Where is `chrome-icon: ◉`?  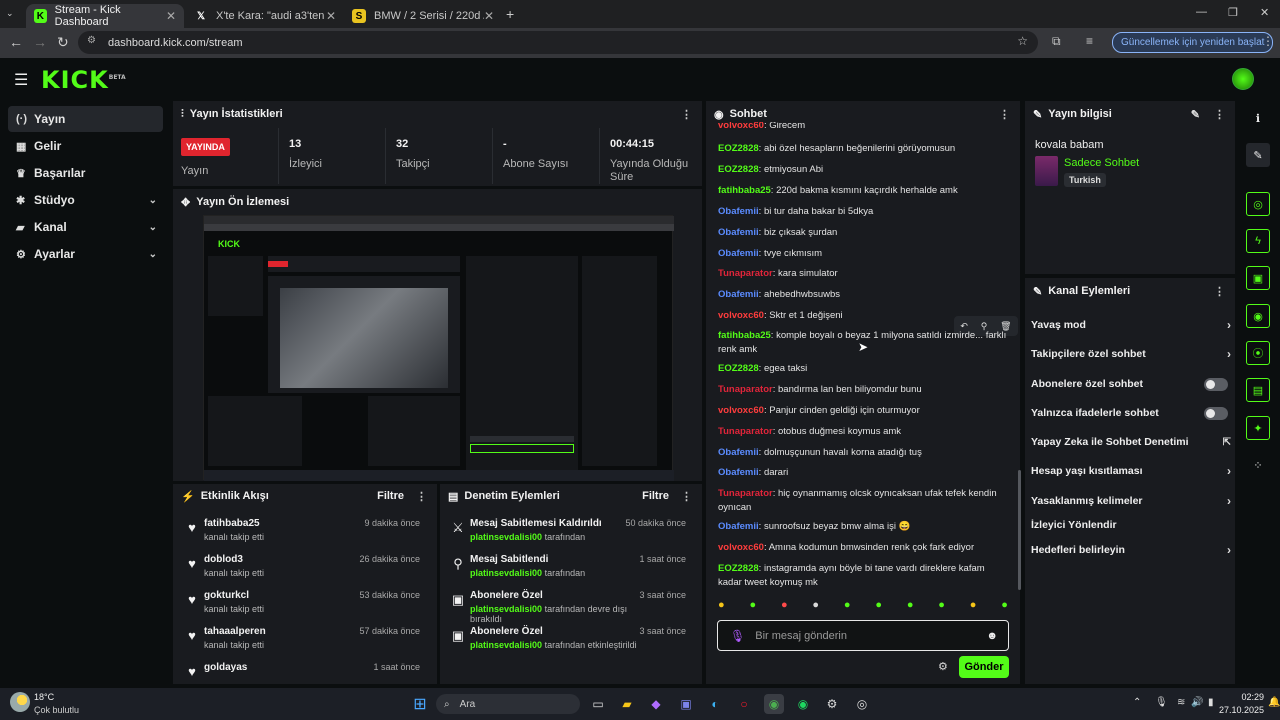
chrome-icon: ◉ is located at coordinates (774, 704).